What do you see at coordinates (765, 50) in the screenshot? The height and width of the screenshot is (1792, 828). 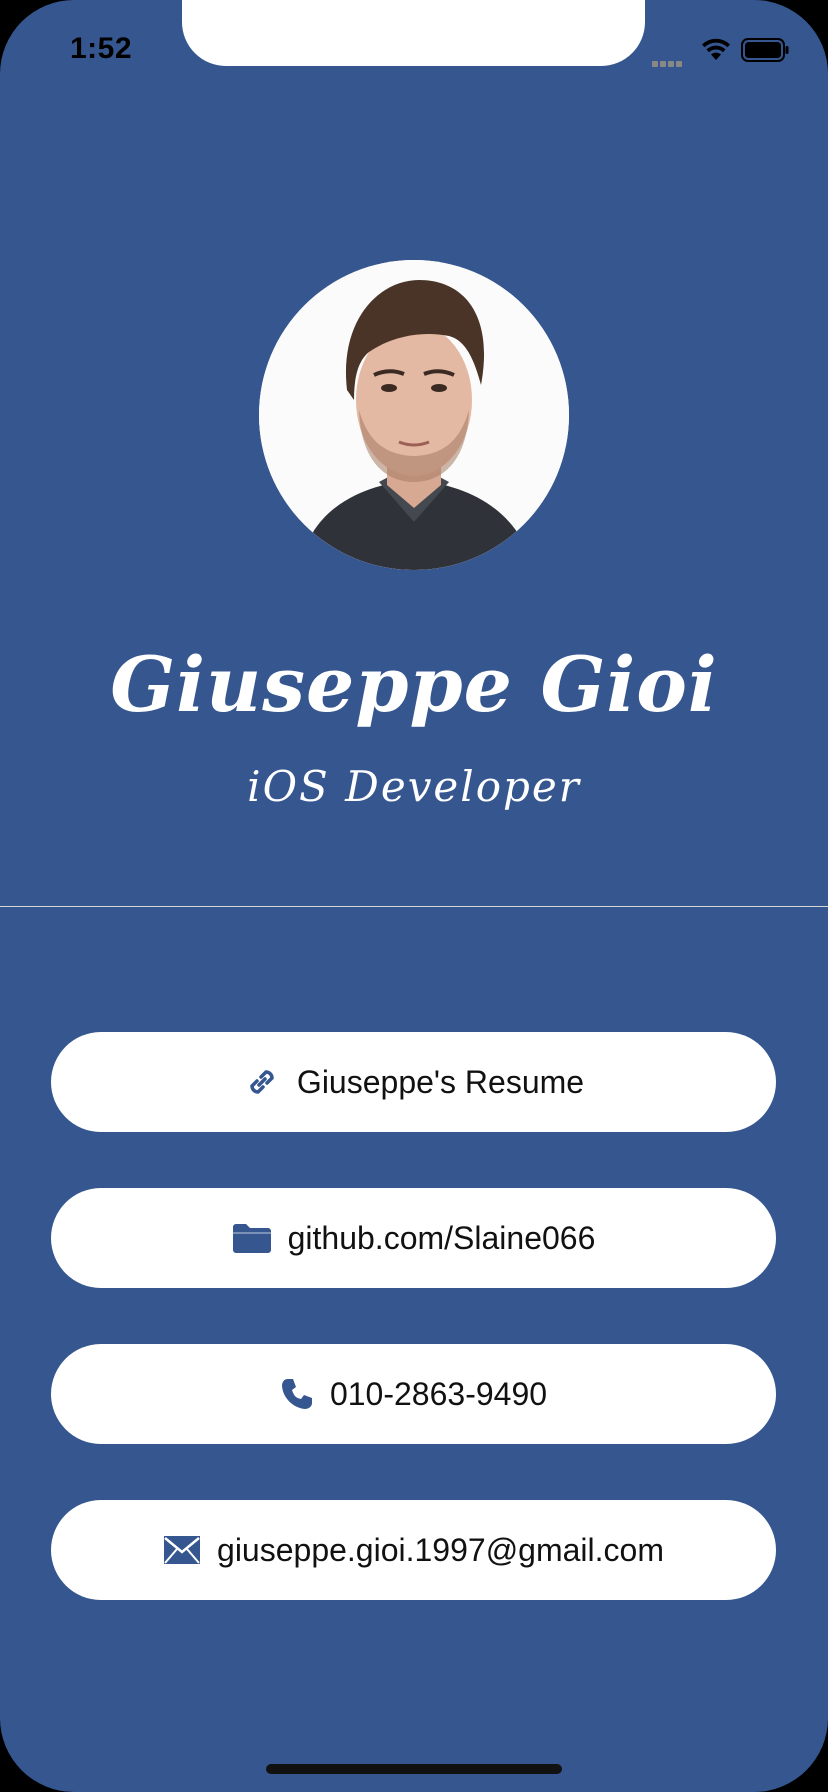 I see `battery-icon` at bounding box center [765, 50].